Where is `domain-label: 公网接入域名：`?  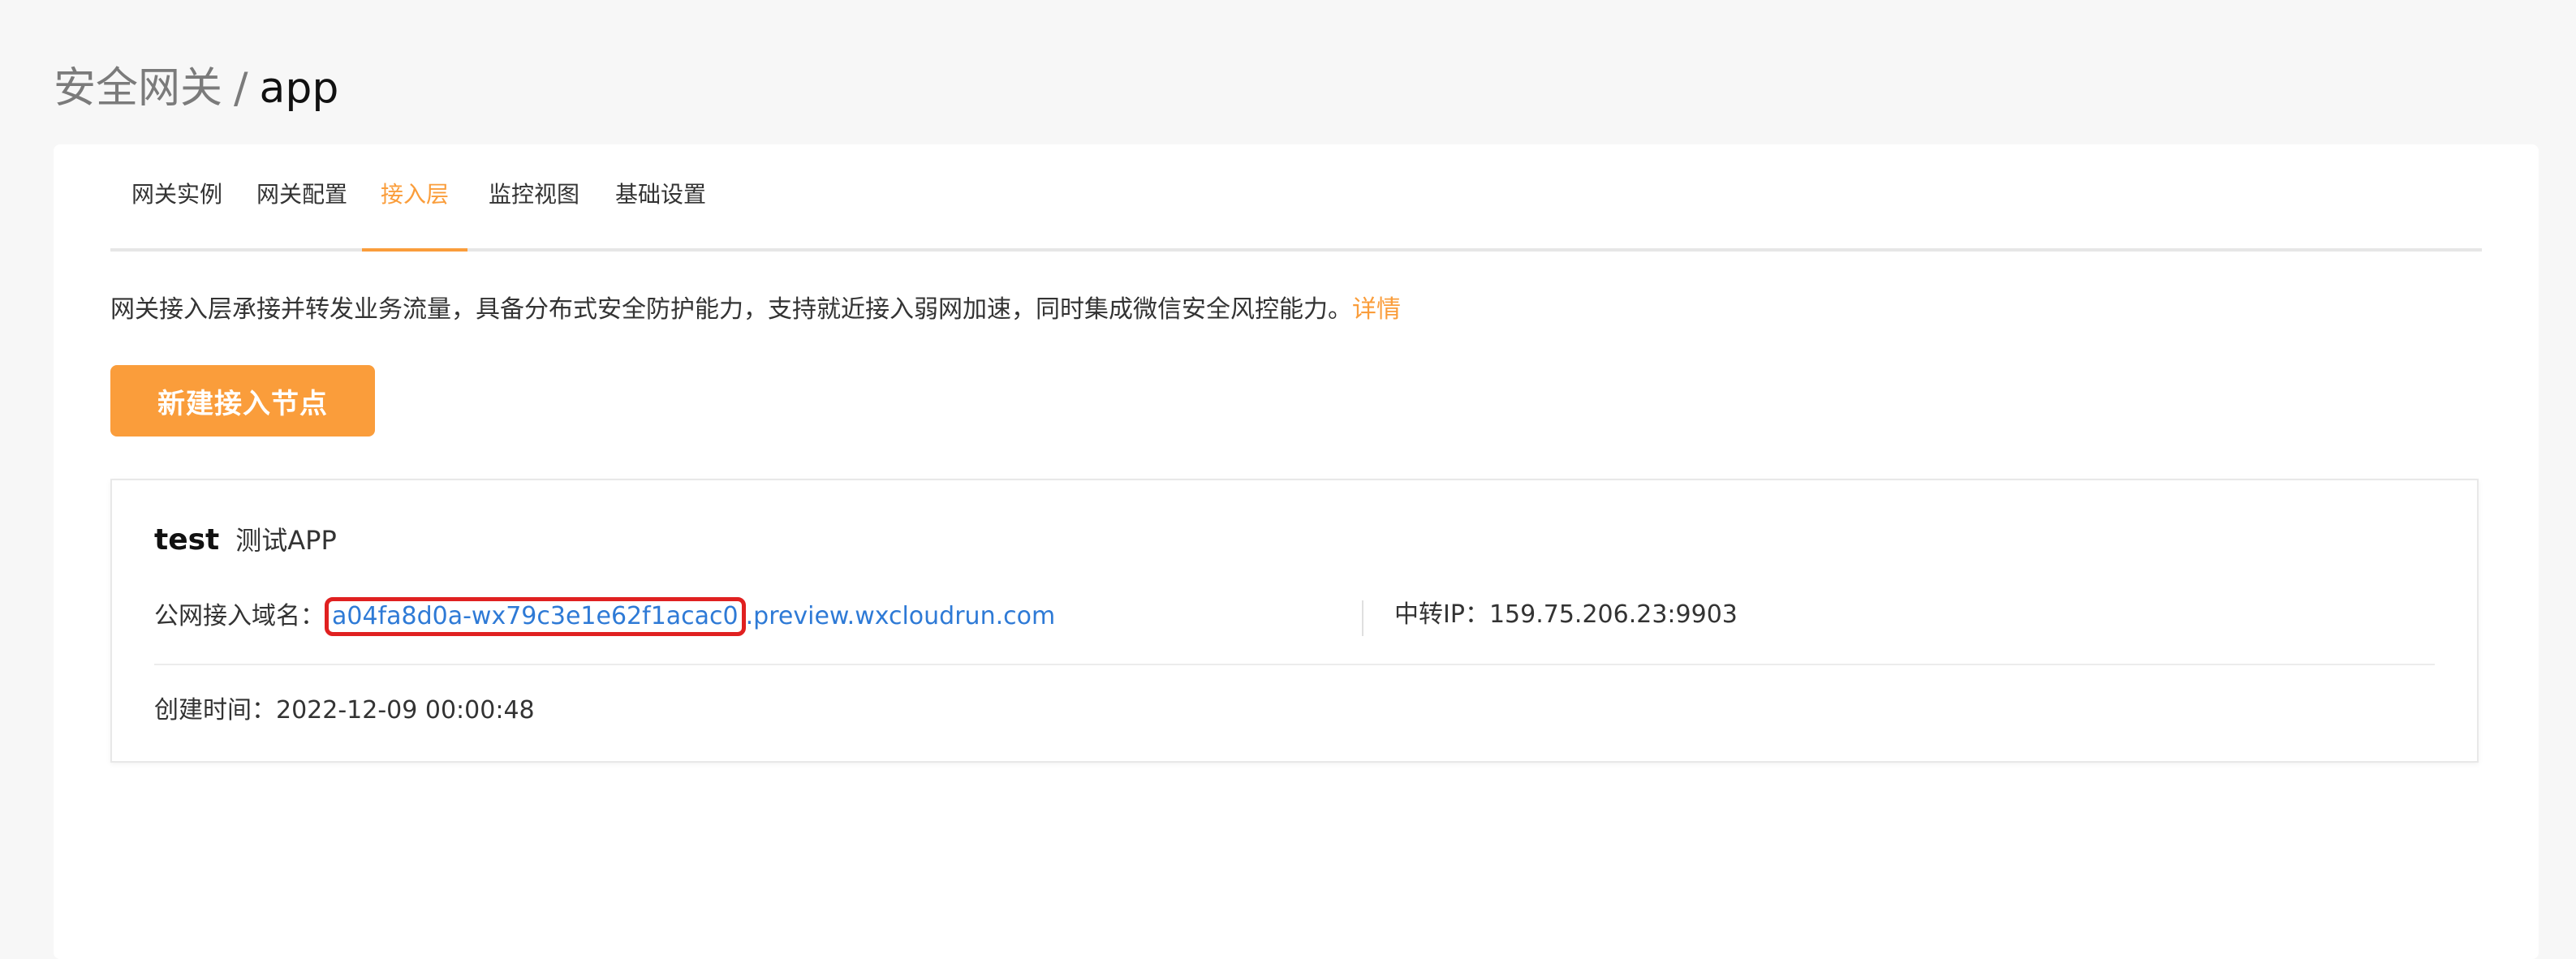
domain-label: 公网接入域名： is located at coordinates (239, 616).